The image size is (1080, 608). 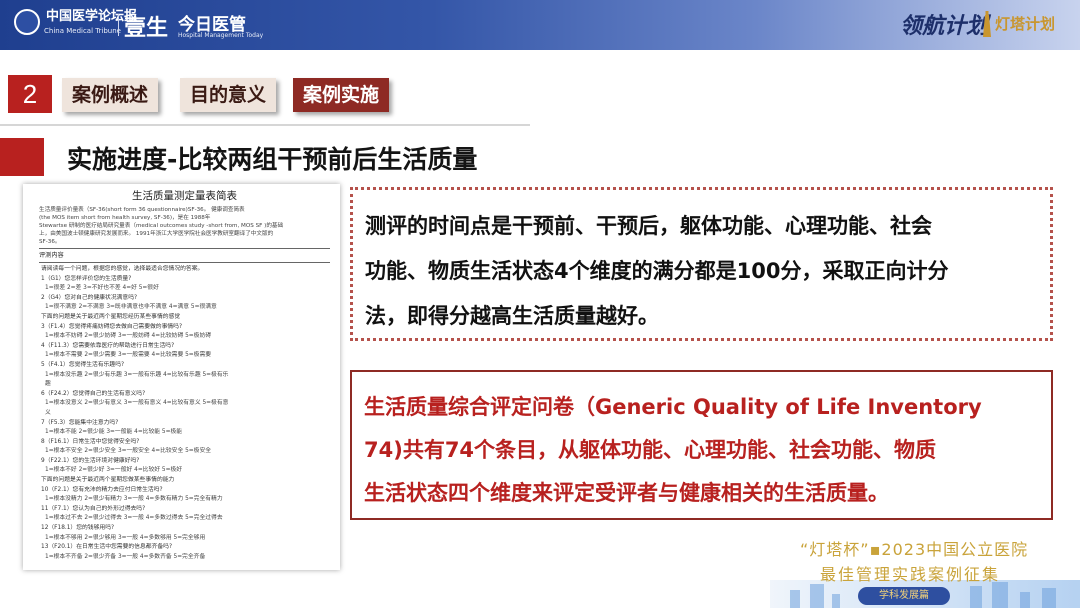 What do you see at coordinates (86, 278) in the screenshot?
I see `questionnaire-question: 1（G1）您怎样评价您的生活质量?` at bounding box center [86, 278].